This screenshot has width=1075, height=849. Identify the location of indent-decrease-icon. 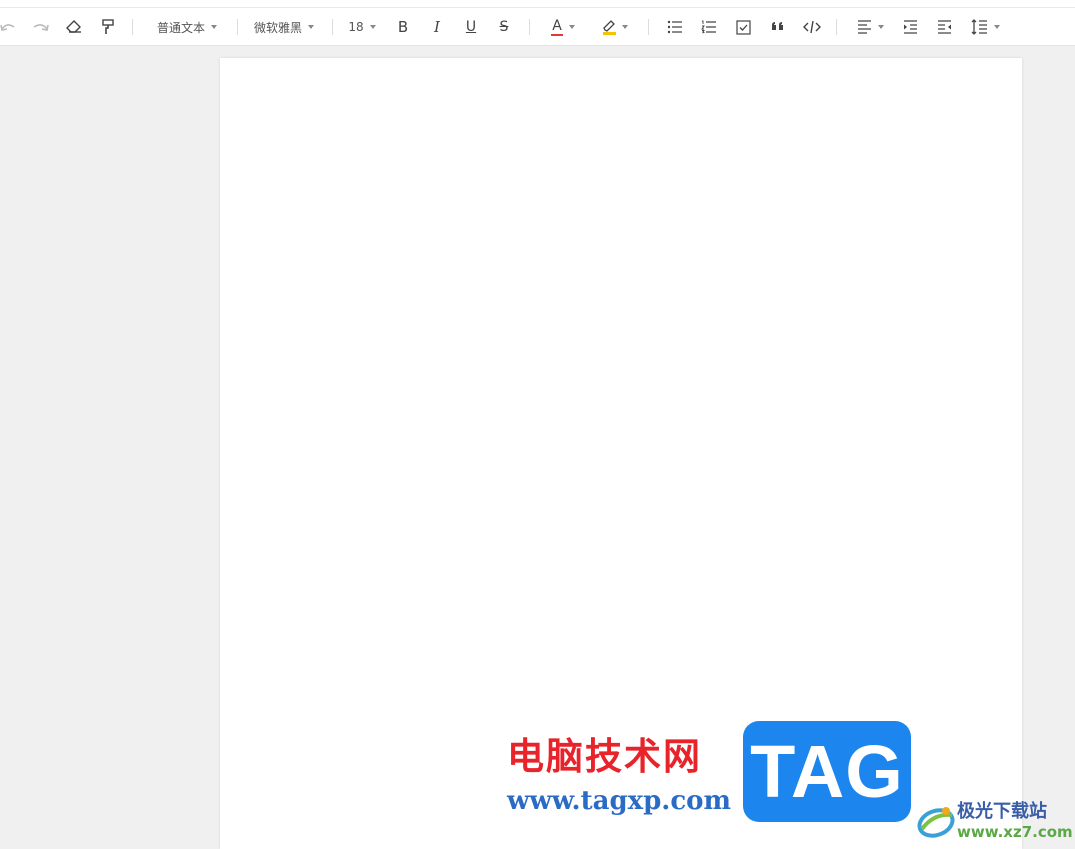
(944, 27).